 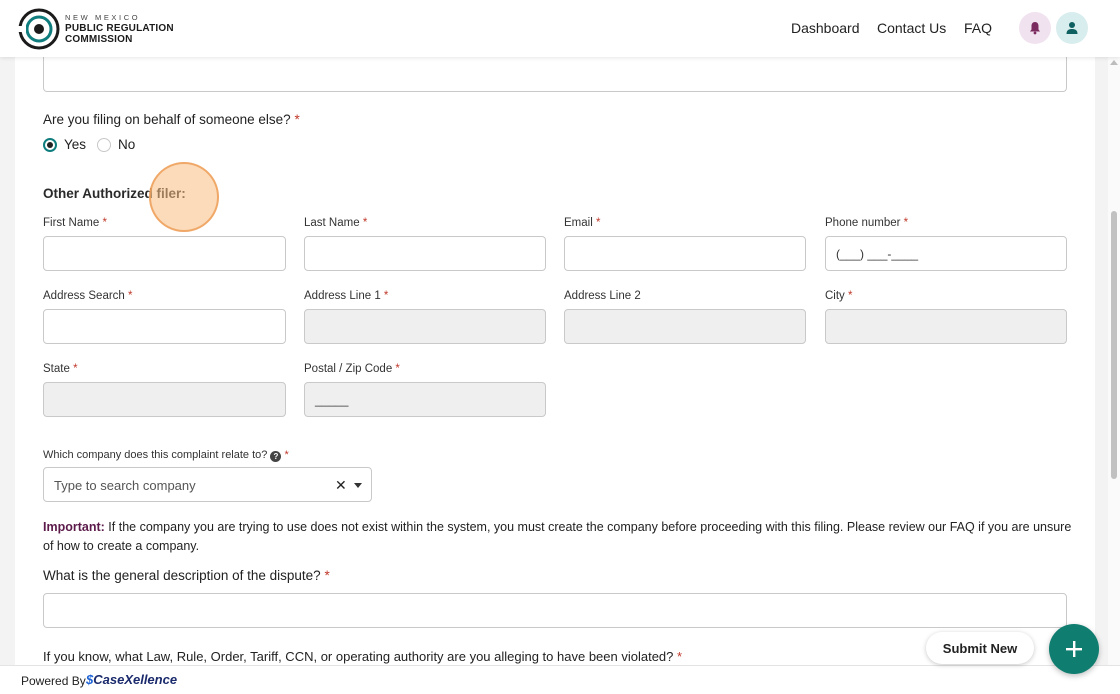 I want to click on brand-line2: PUBLIC REGULATION, so click(x=119, y=28).